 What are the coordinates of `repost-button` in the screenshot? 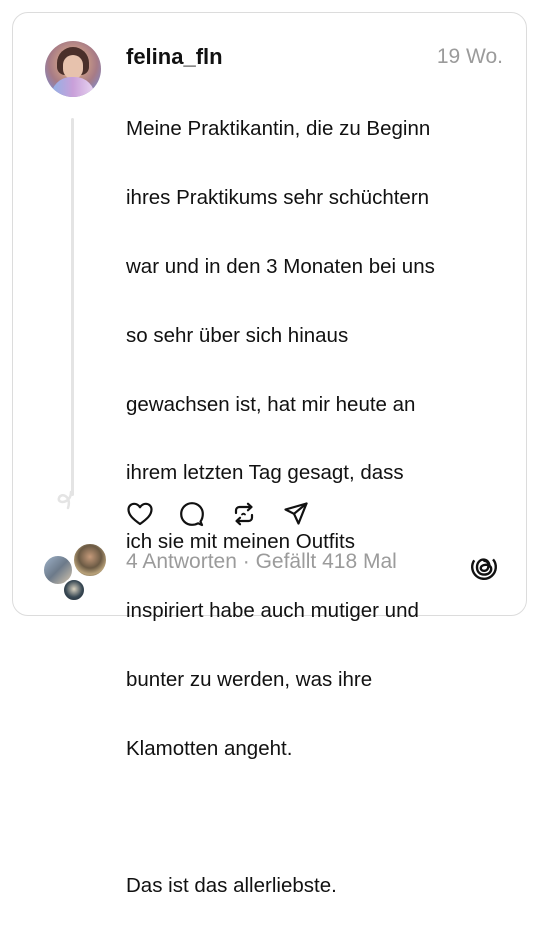 It's located at (244, 514).